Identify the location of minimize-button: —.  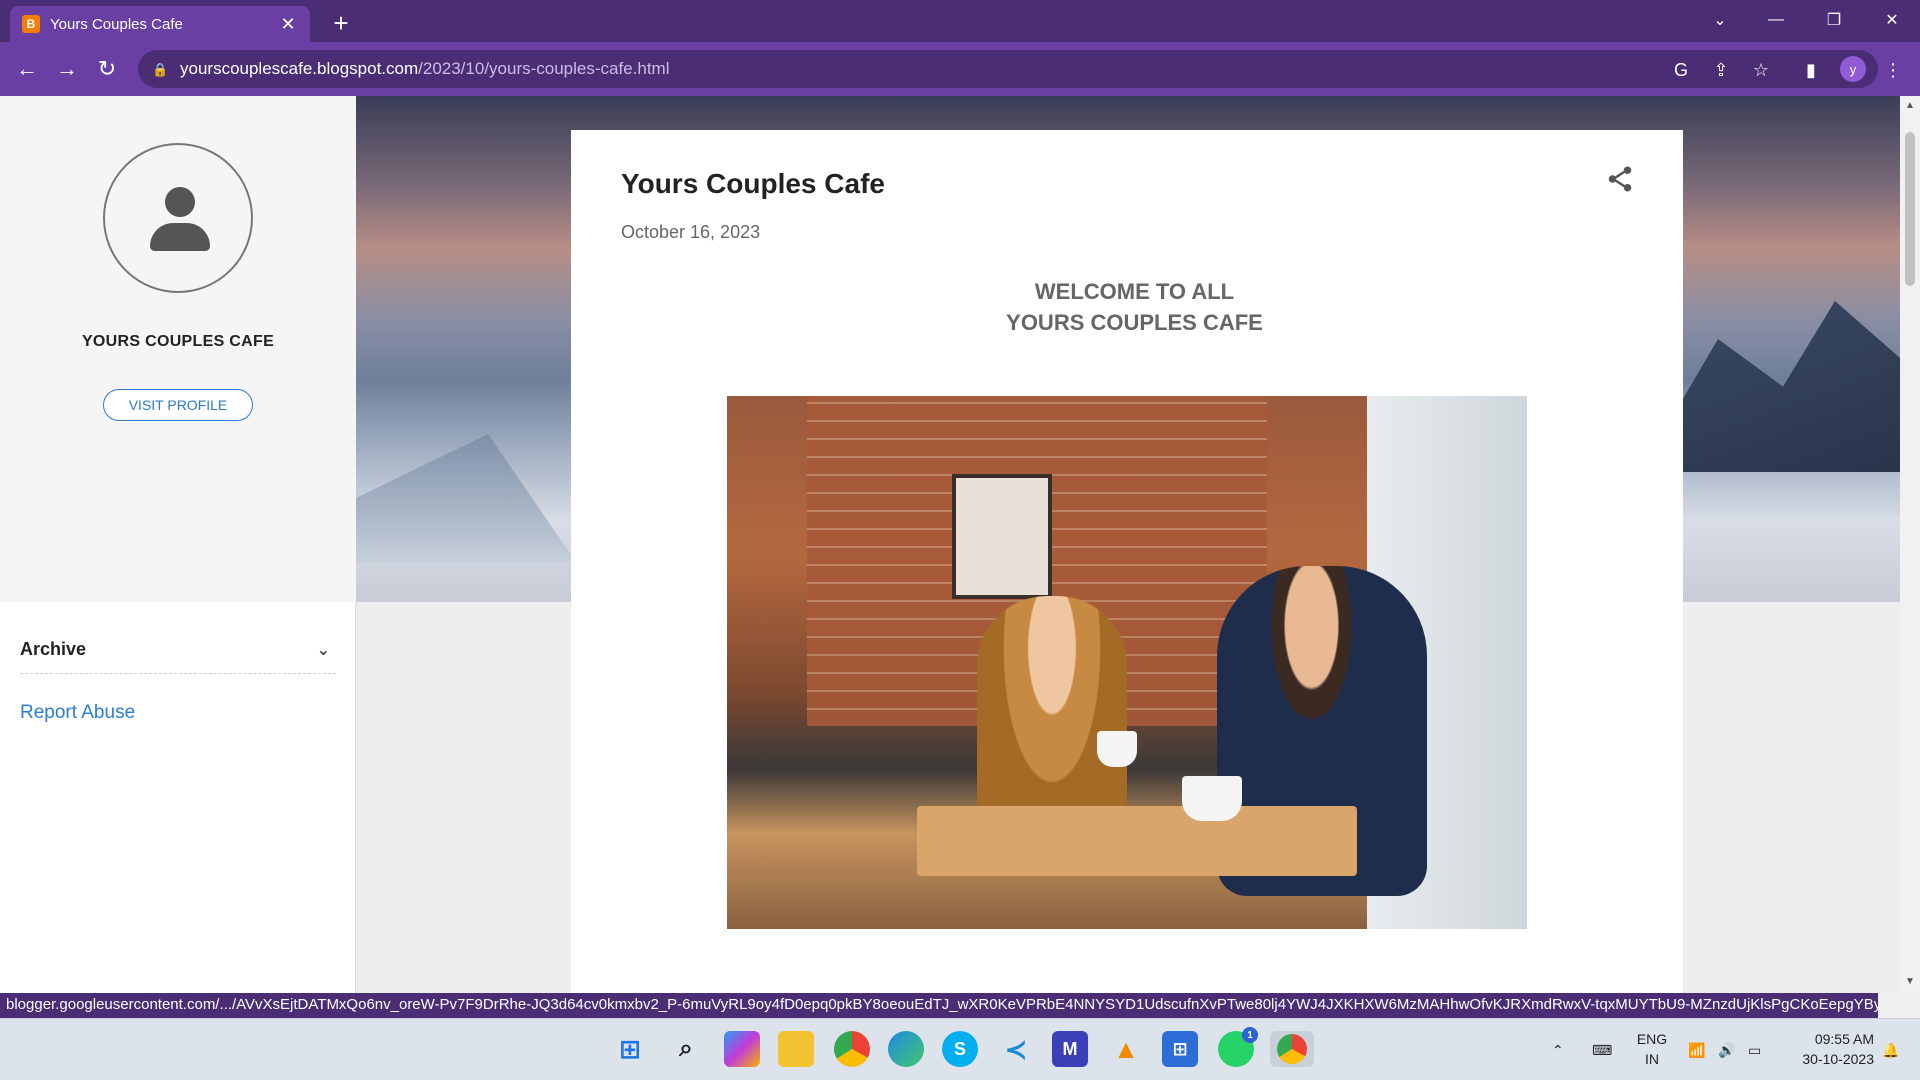
(1776, 20).